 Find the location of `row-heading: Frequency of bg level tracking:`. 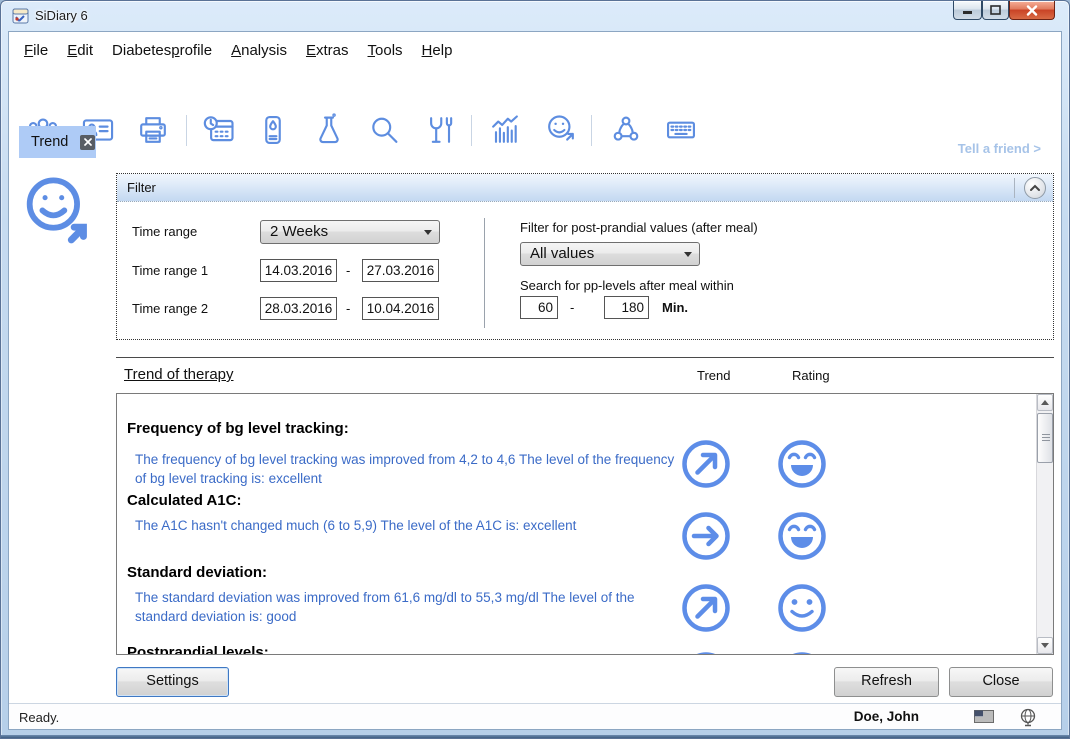

row-heading: Frequency of bg level tracking: is located at coordinates (238, 428).